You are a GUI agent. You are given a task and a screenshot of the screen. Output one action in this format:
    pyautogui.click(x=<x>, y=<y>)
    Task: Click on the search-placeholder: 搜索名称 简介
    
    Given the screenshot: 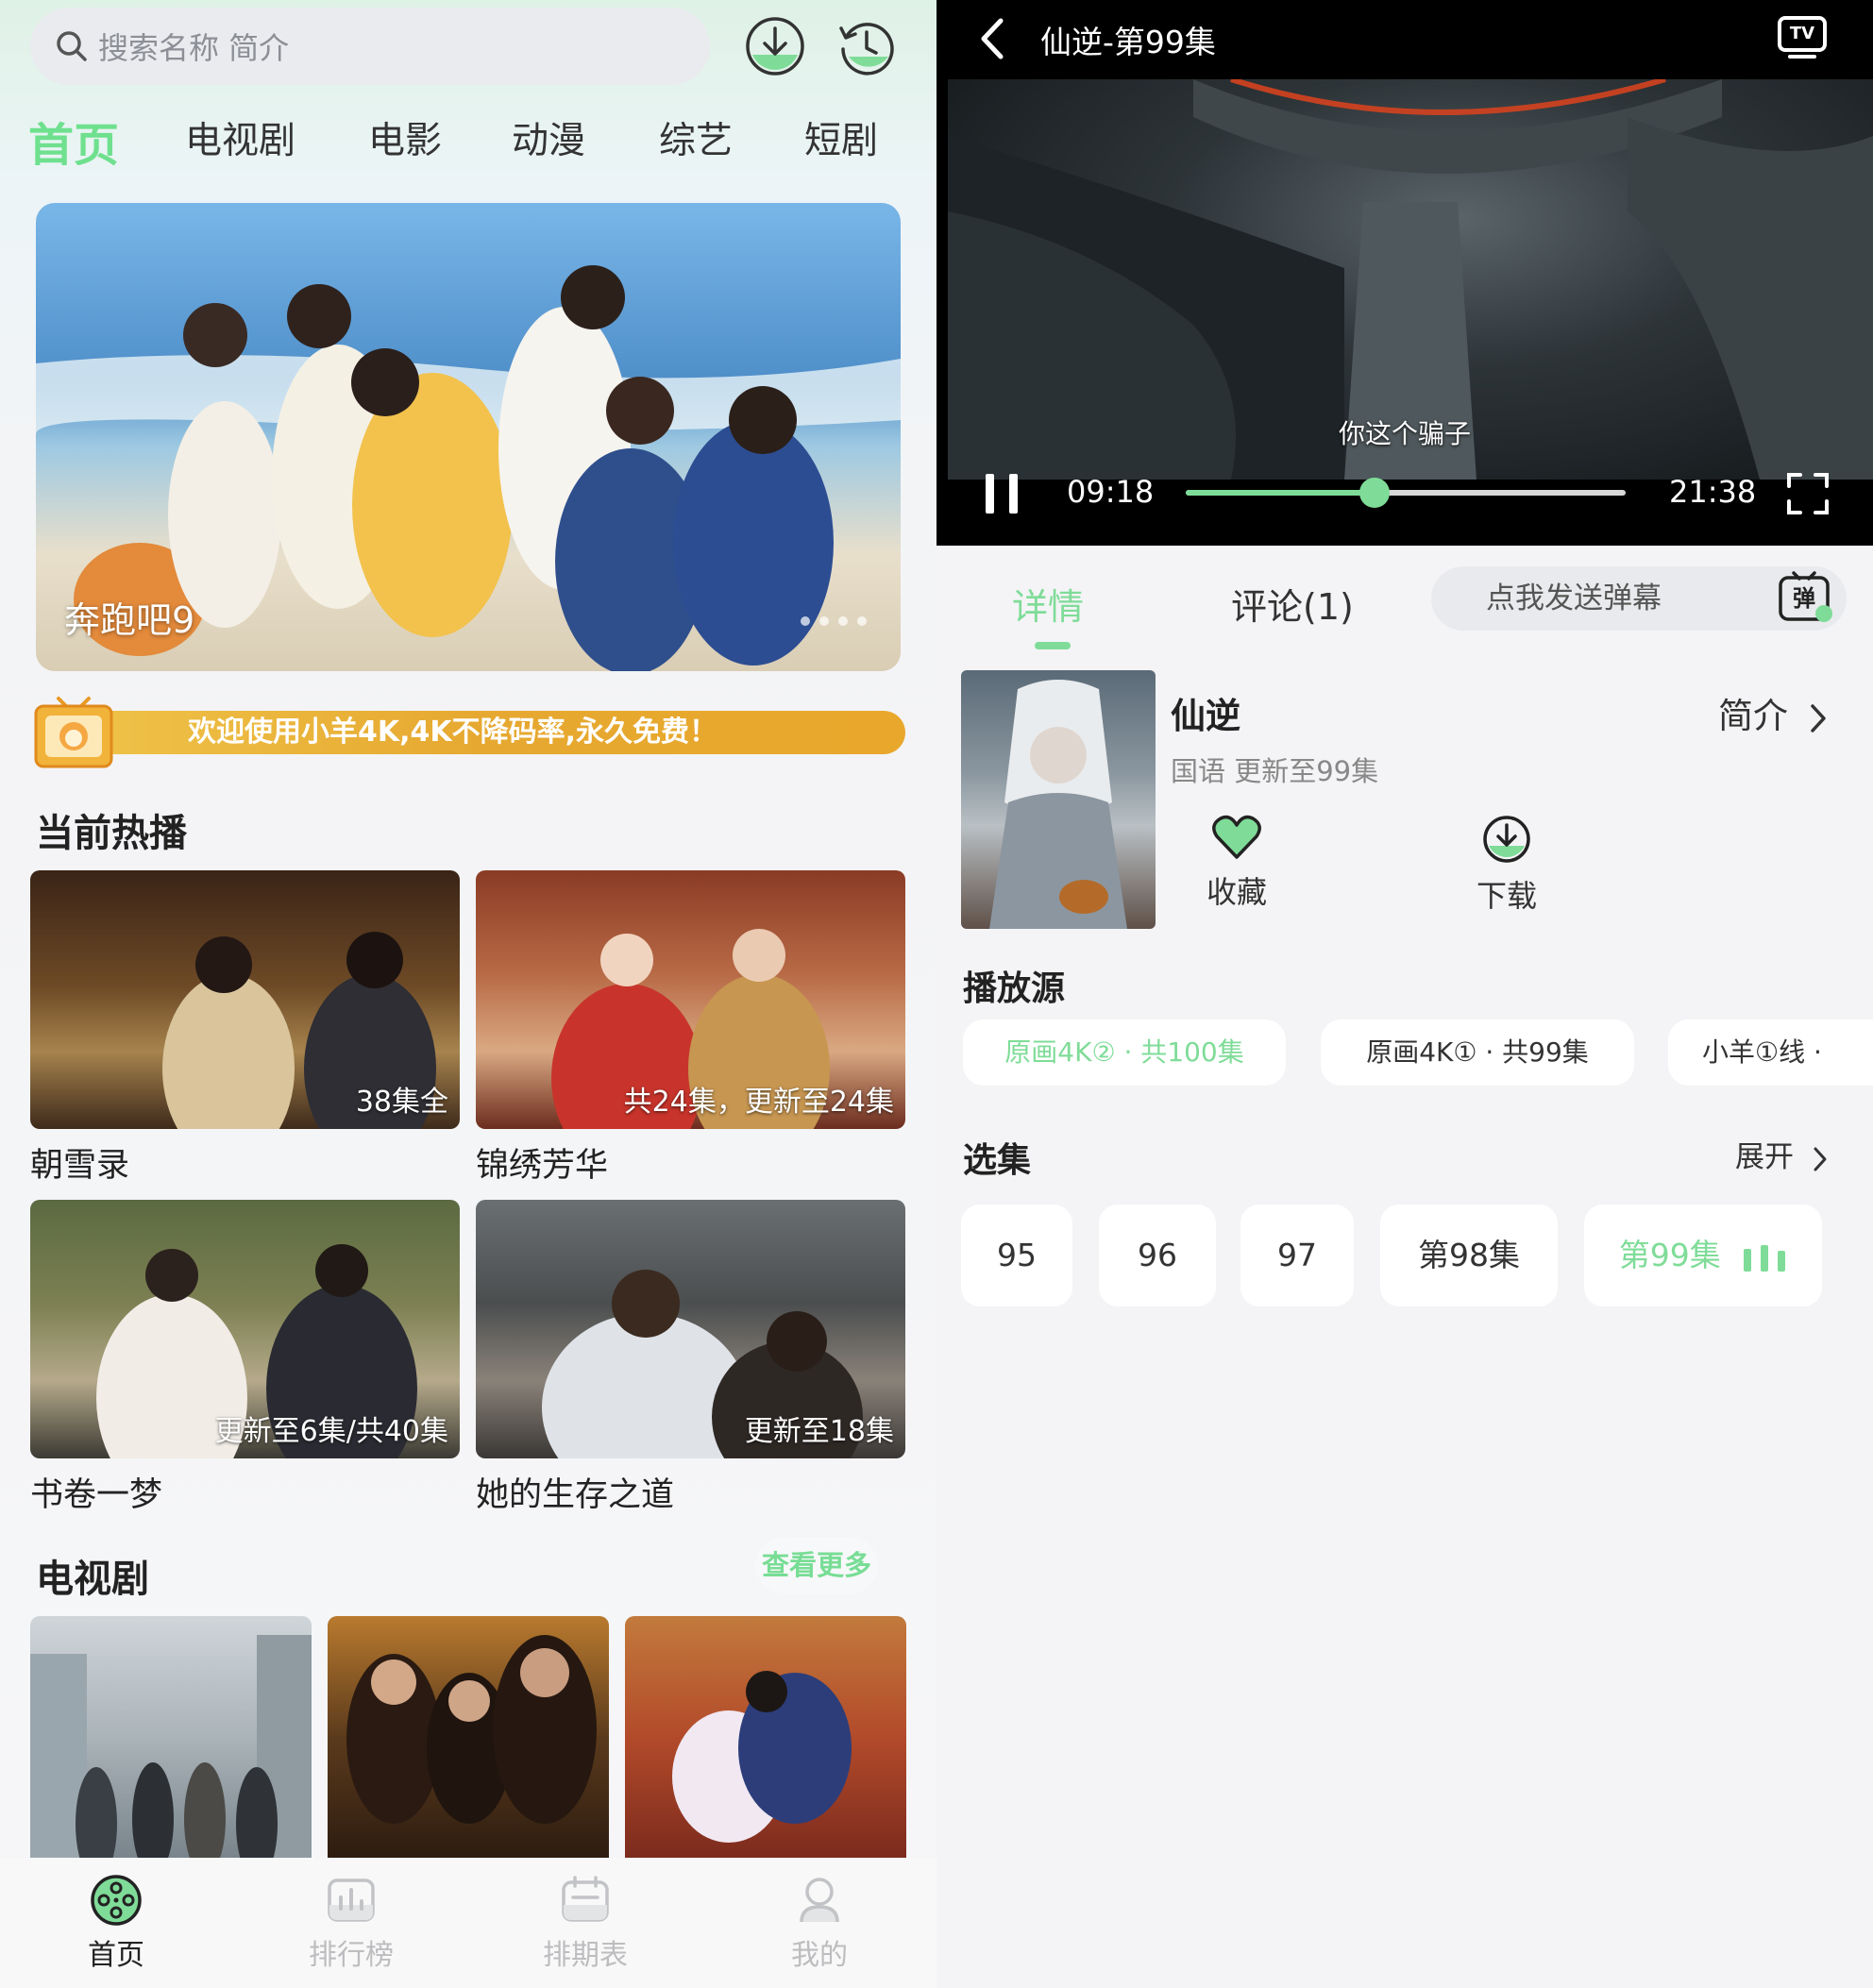 What is the action you would take?
    pyautogui.click(x=194, y=48)
    